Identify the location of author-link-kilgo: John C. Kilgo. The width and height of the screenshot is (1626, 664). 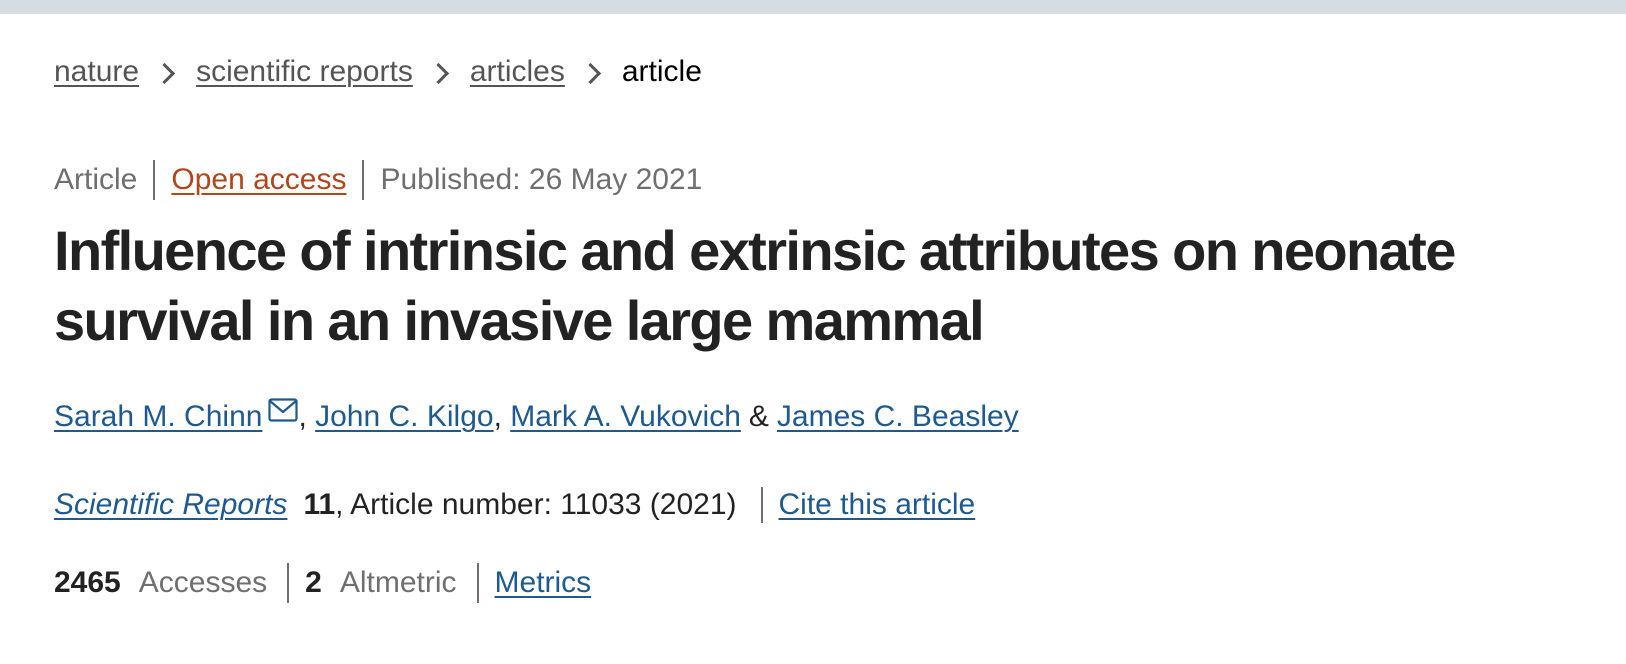
(404, 417).